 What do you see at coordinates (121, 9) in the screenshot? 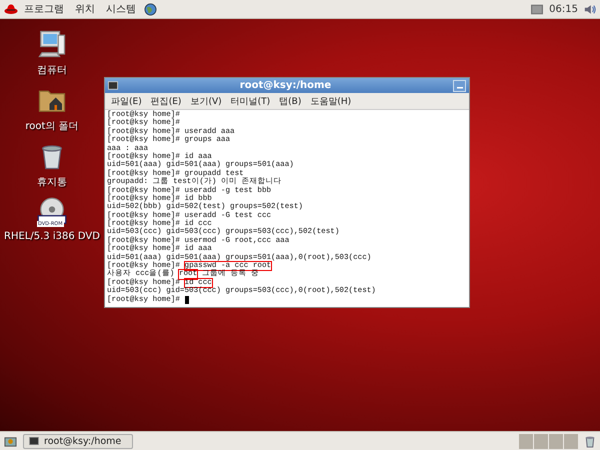
I see `panel-menu: 시스템` at bounding box center [121, 9].